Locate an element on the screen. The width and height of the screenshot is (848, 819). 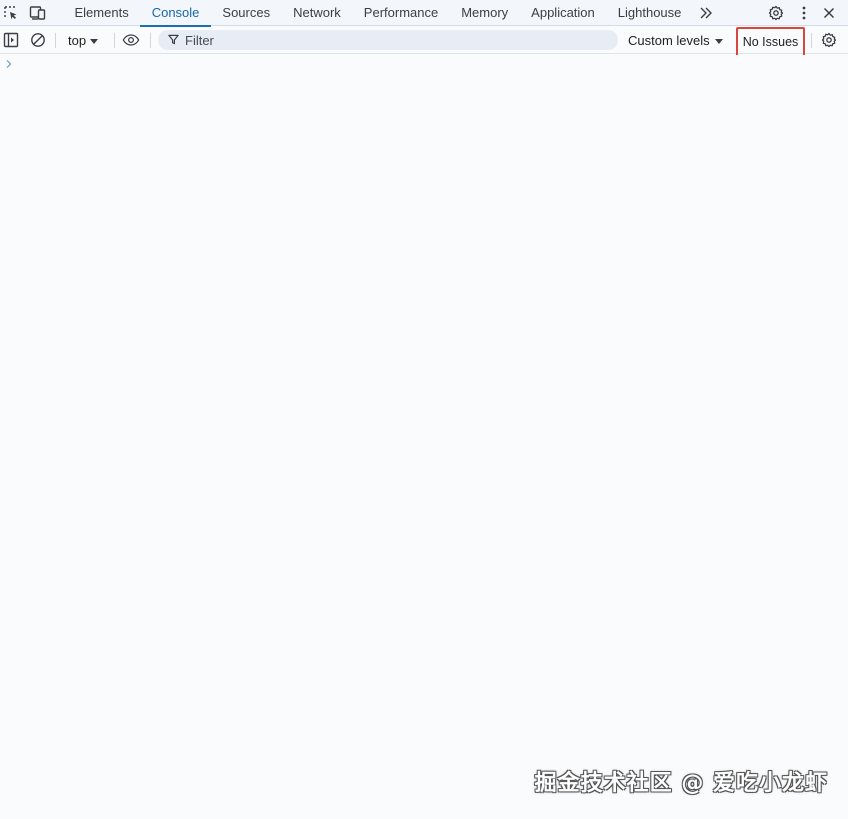
tab-lighthouse: Lighthouse is located at coordinates (649, 13).